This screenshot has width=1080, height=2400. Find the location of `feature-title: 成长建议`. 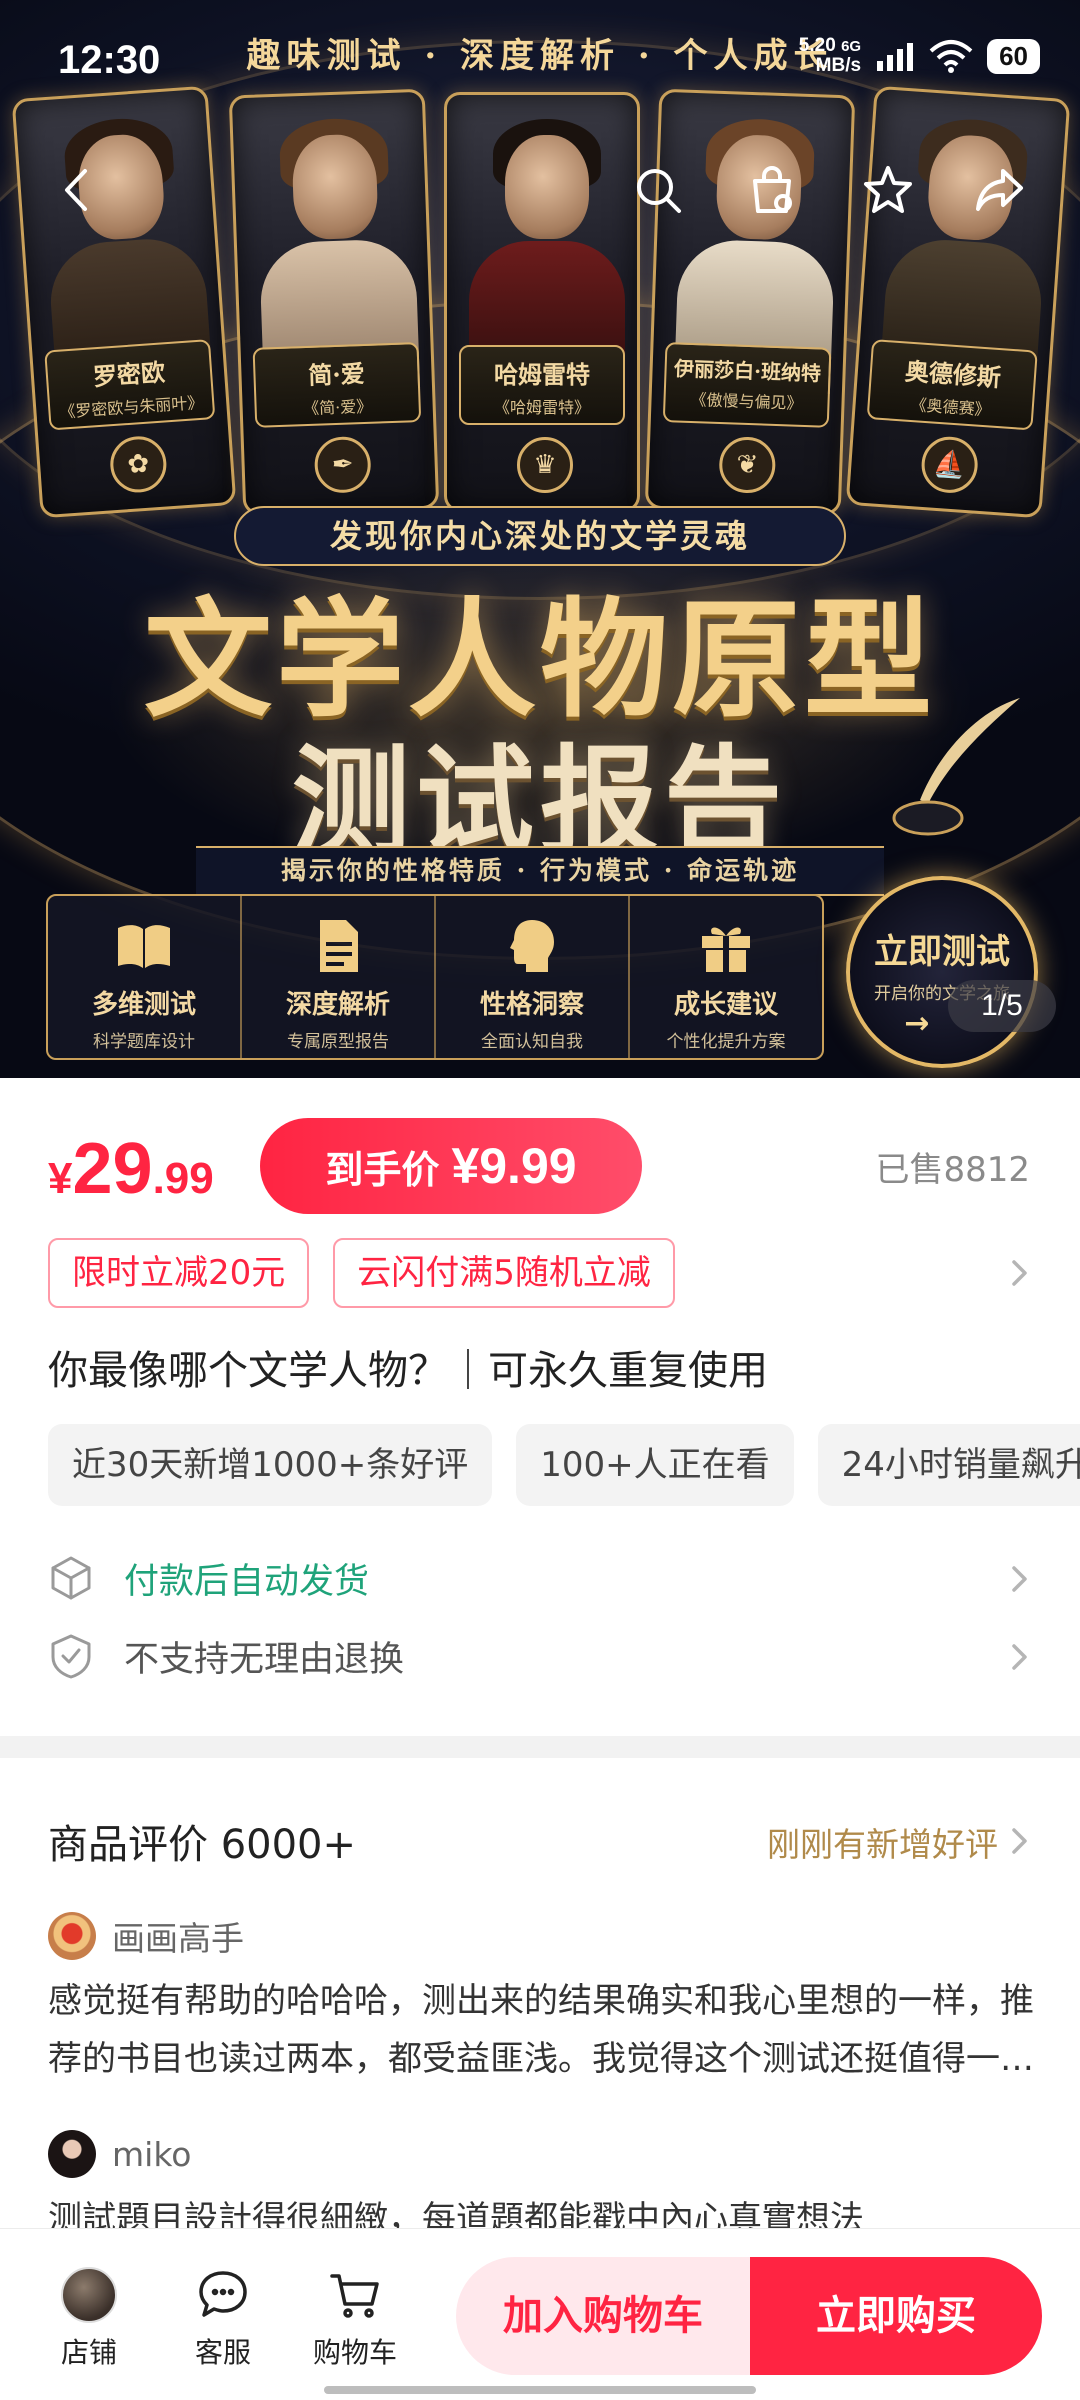

feature-title: 成长建议 is located at coordinates (725, 1005).